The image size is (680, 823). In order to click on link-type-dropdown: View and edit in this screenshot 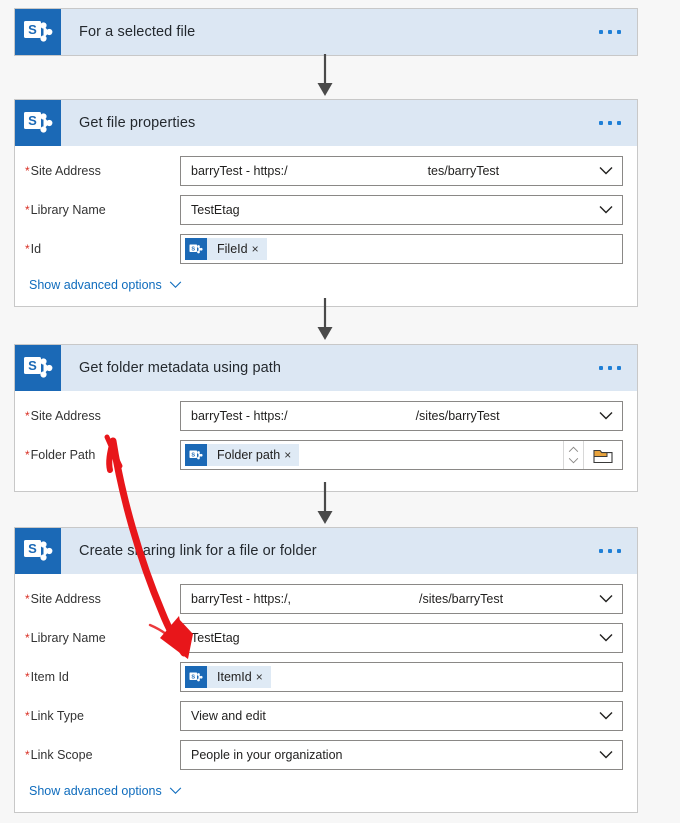, I will do `click(401, 716)`.